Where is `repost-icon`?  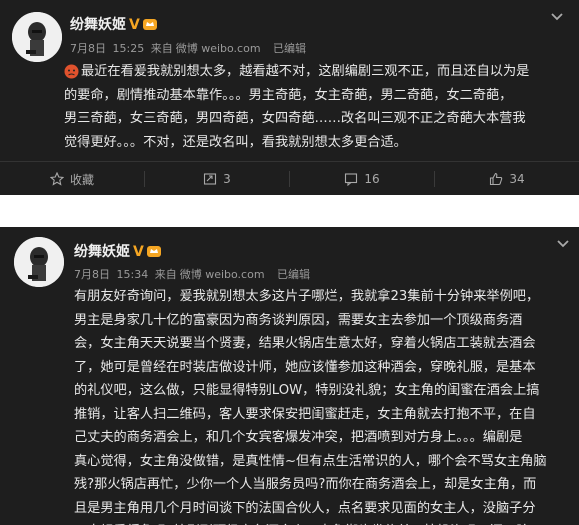
repost-icon is located at coordinates (210, 179).